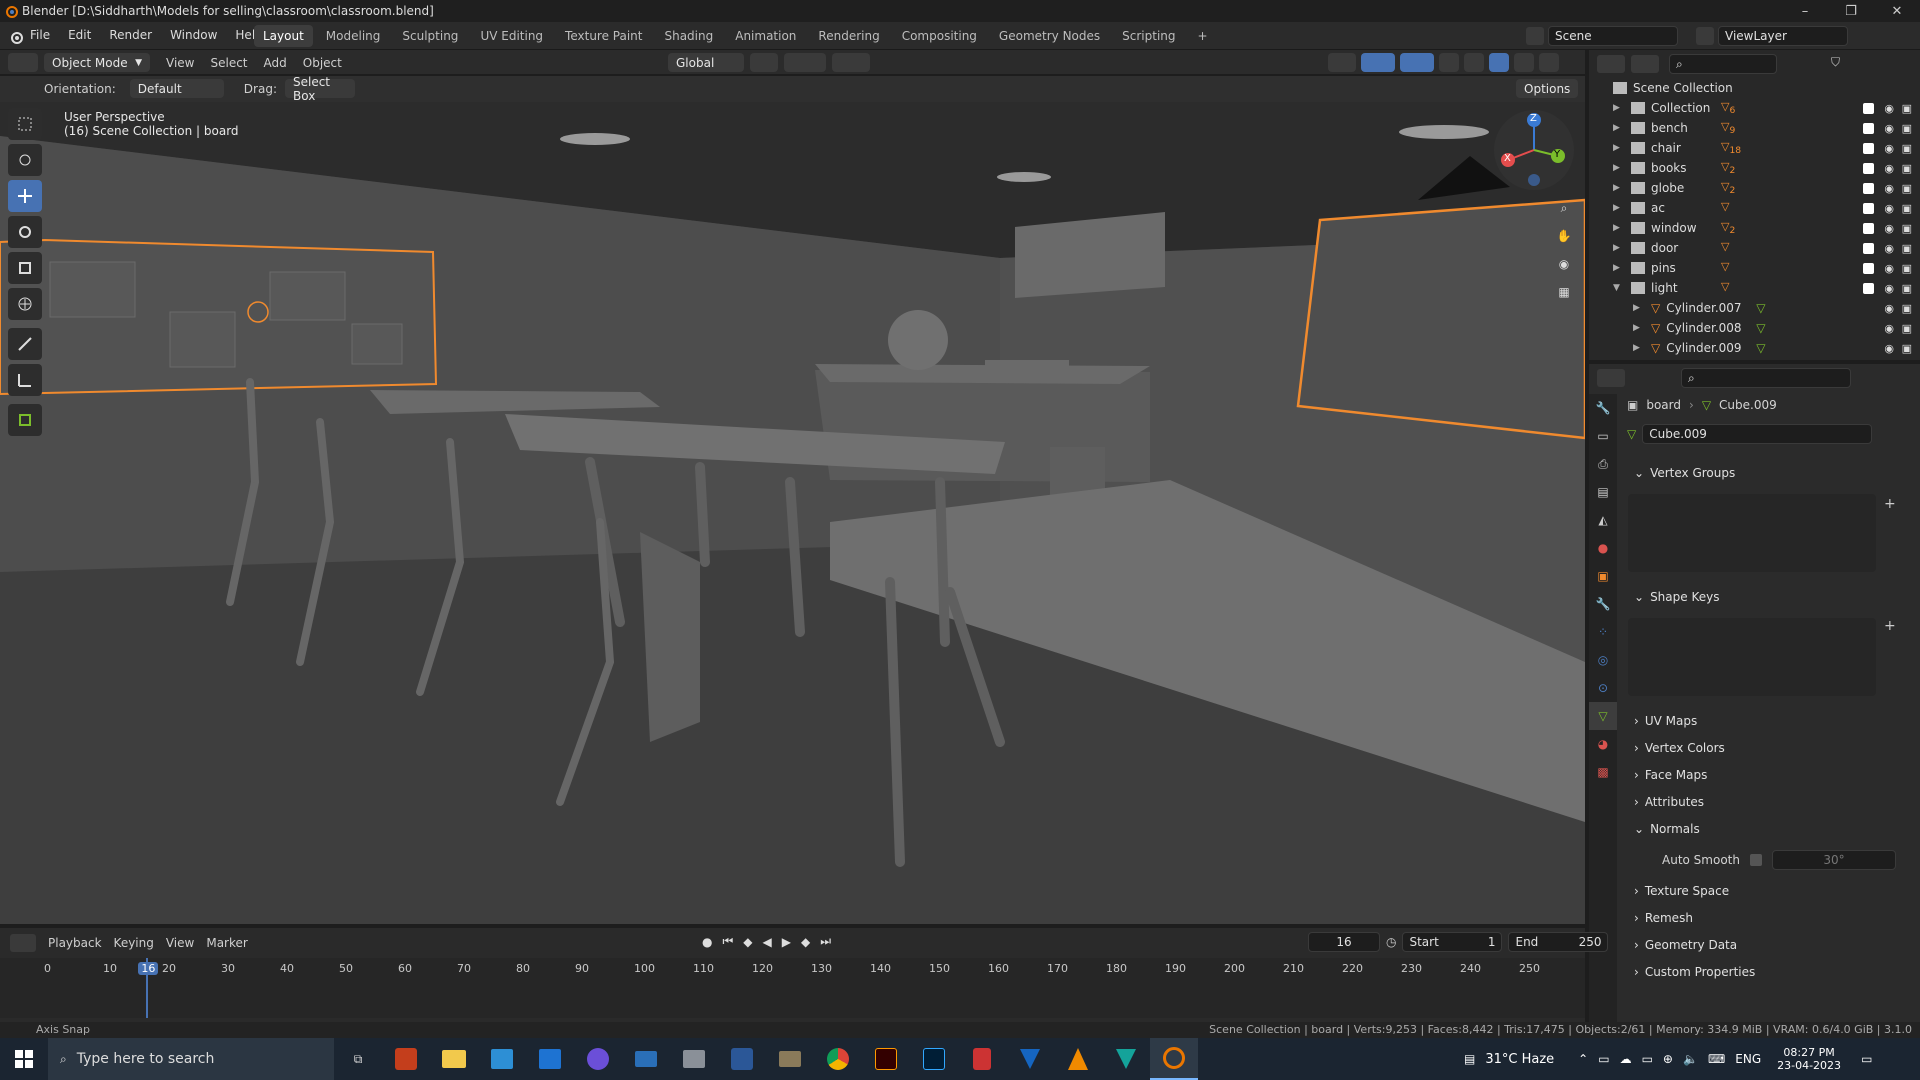 The height and width of the screenshot is (1080, 1920). What do you see at coordinates (25, 124) in the screenshot?
I see `select-box-tool-icon` at bounding box center [25, 124].